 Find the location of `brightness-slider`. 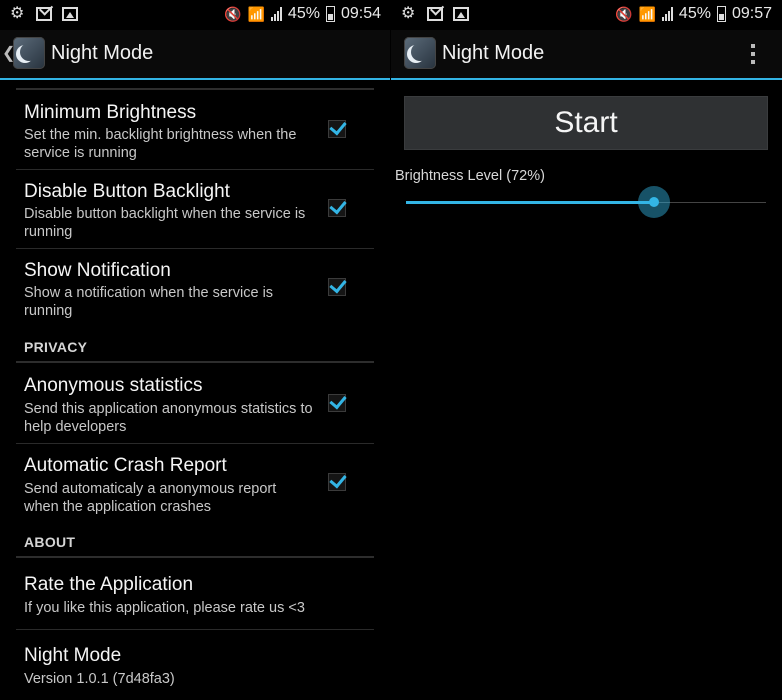

brightness-slider is located at coordinates (586, 202).